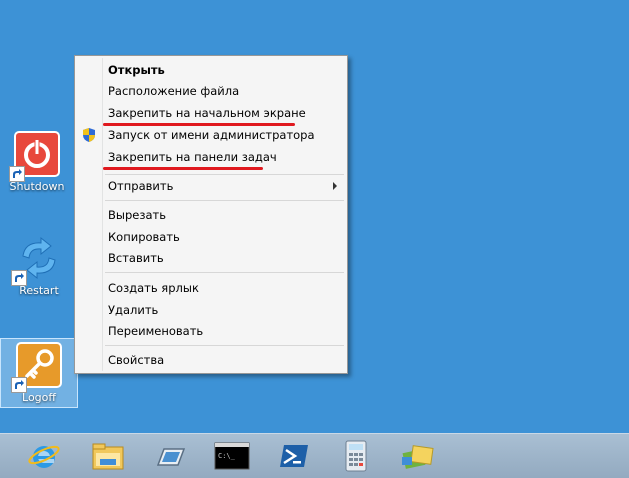 The height and width of the screenshot is (478, 629). I want to click on menu-item-pin-to-start: Закрепить на начальном экране, so click(207, 113).